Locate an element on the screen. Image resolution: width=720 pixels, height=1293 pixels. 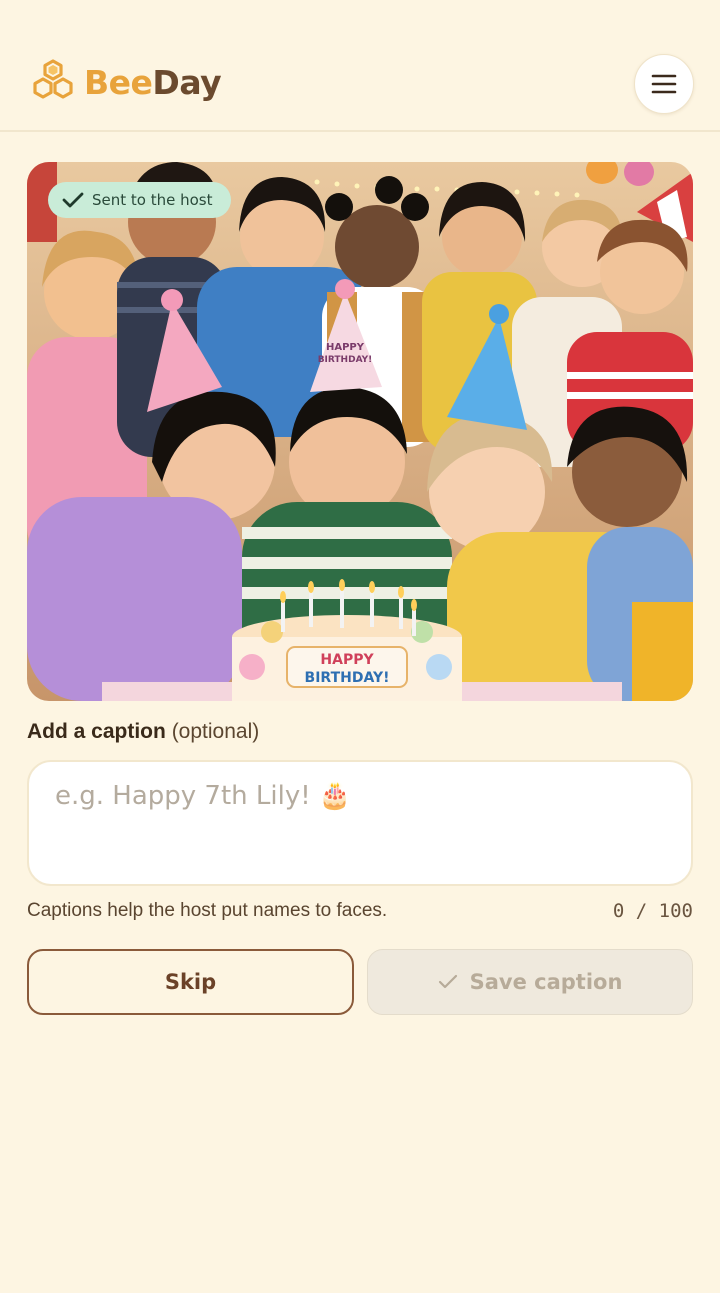
hat-text-line1: HAPPY is located at coordinates (345, 347).